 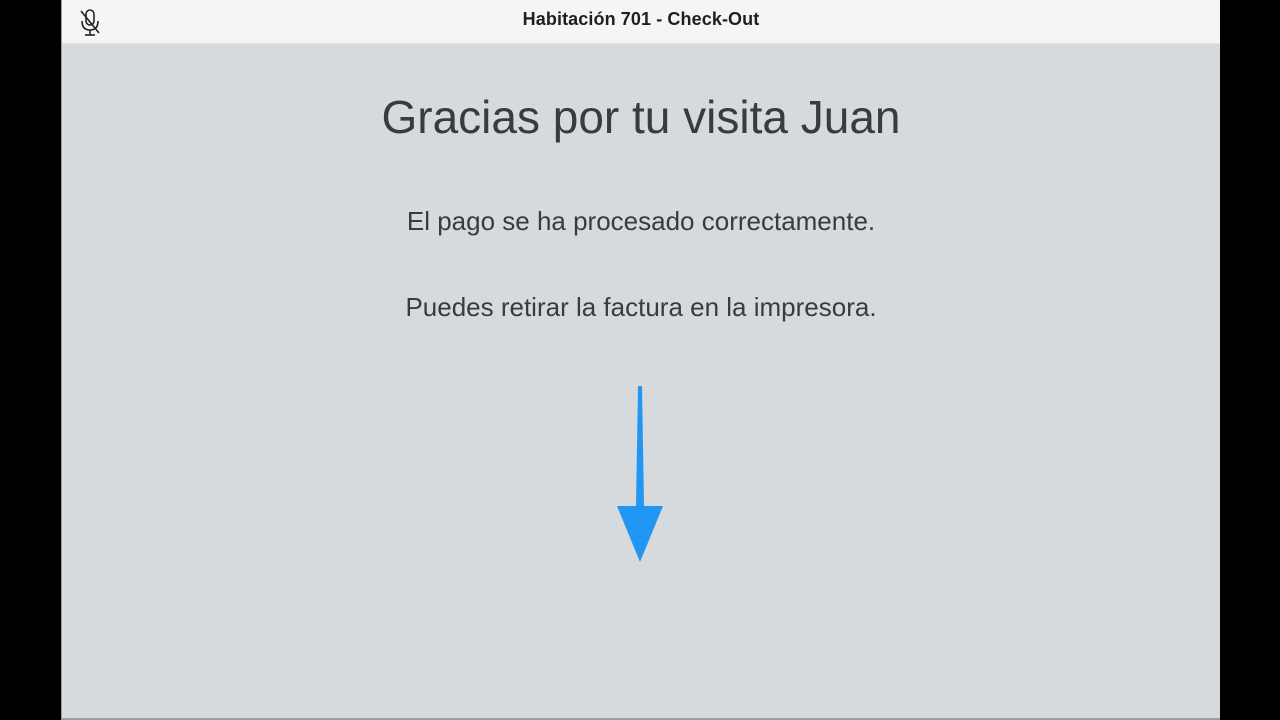 I want to click on title-bar: Habitación 701 - Check-Out, so click(x=641, y=22).